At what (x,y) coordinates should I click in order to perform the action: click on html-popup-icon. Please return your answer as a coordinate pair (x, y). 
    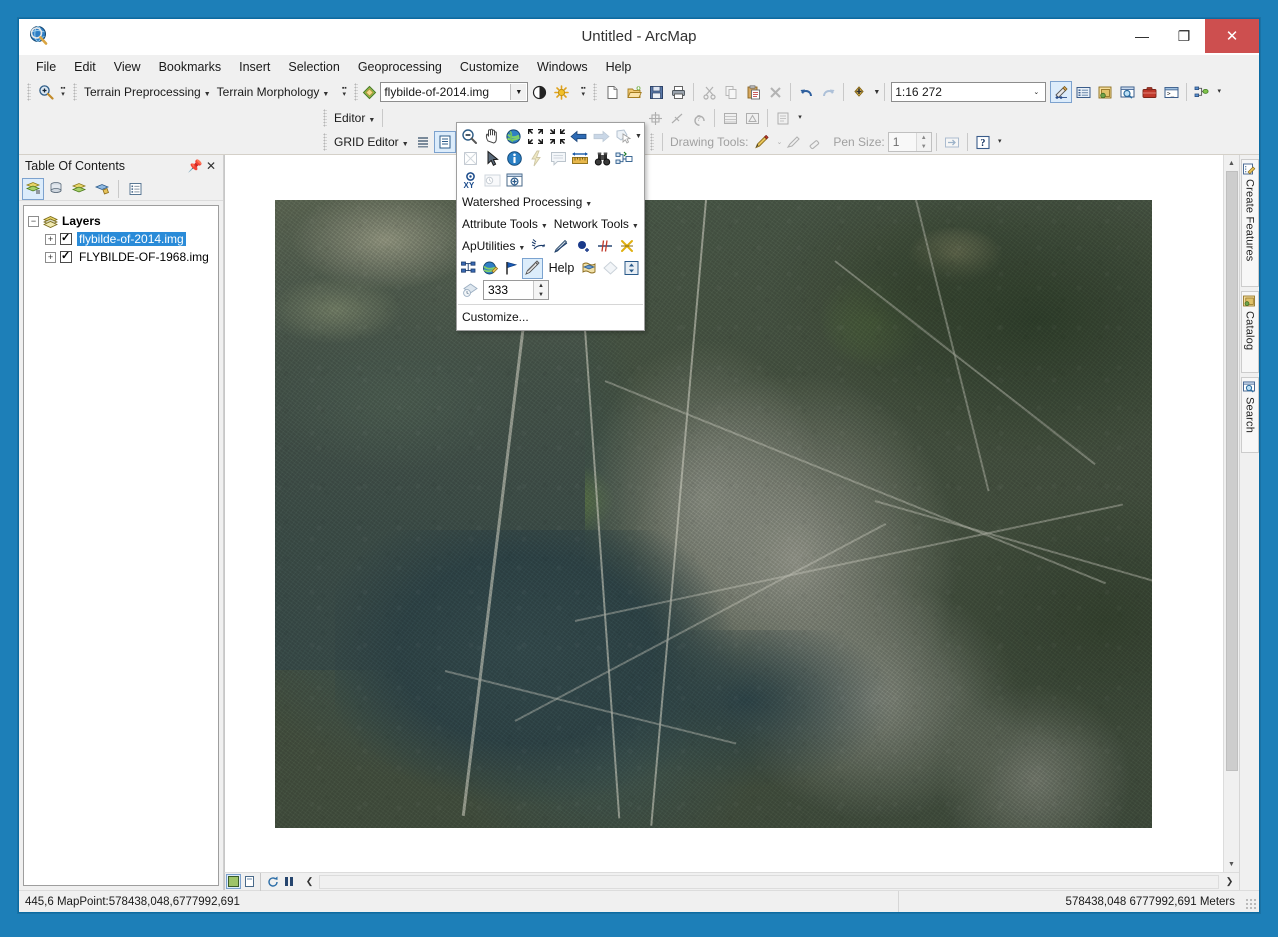
    Looking at the image, I should click on (558, 158).